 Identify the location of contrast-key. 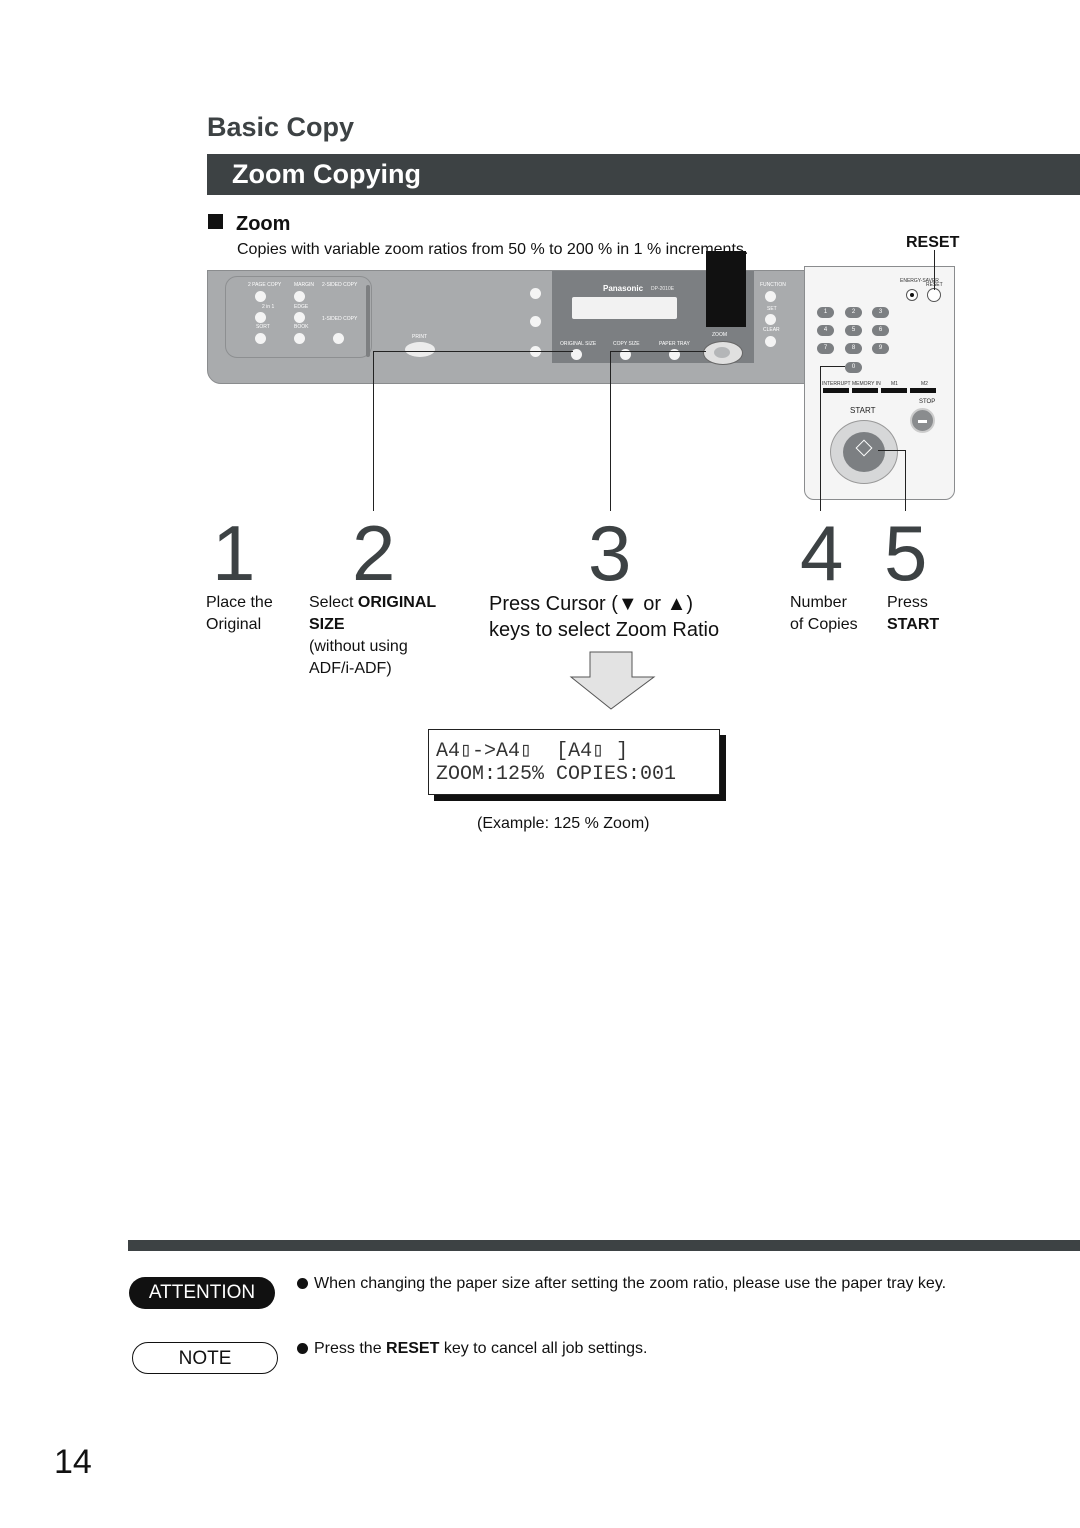
(535, 321).